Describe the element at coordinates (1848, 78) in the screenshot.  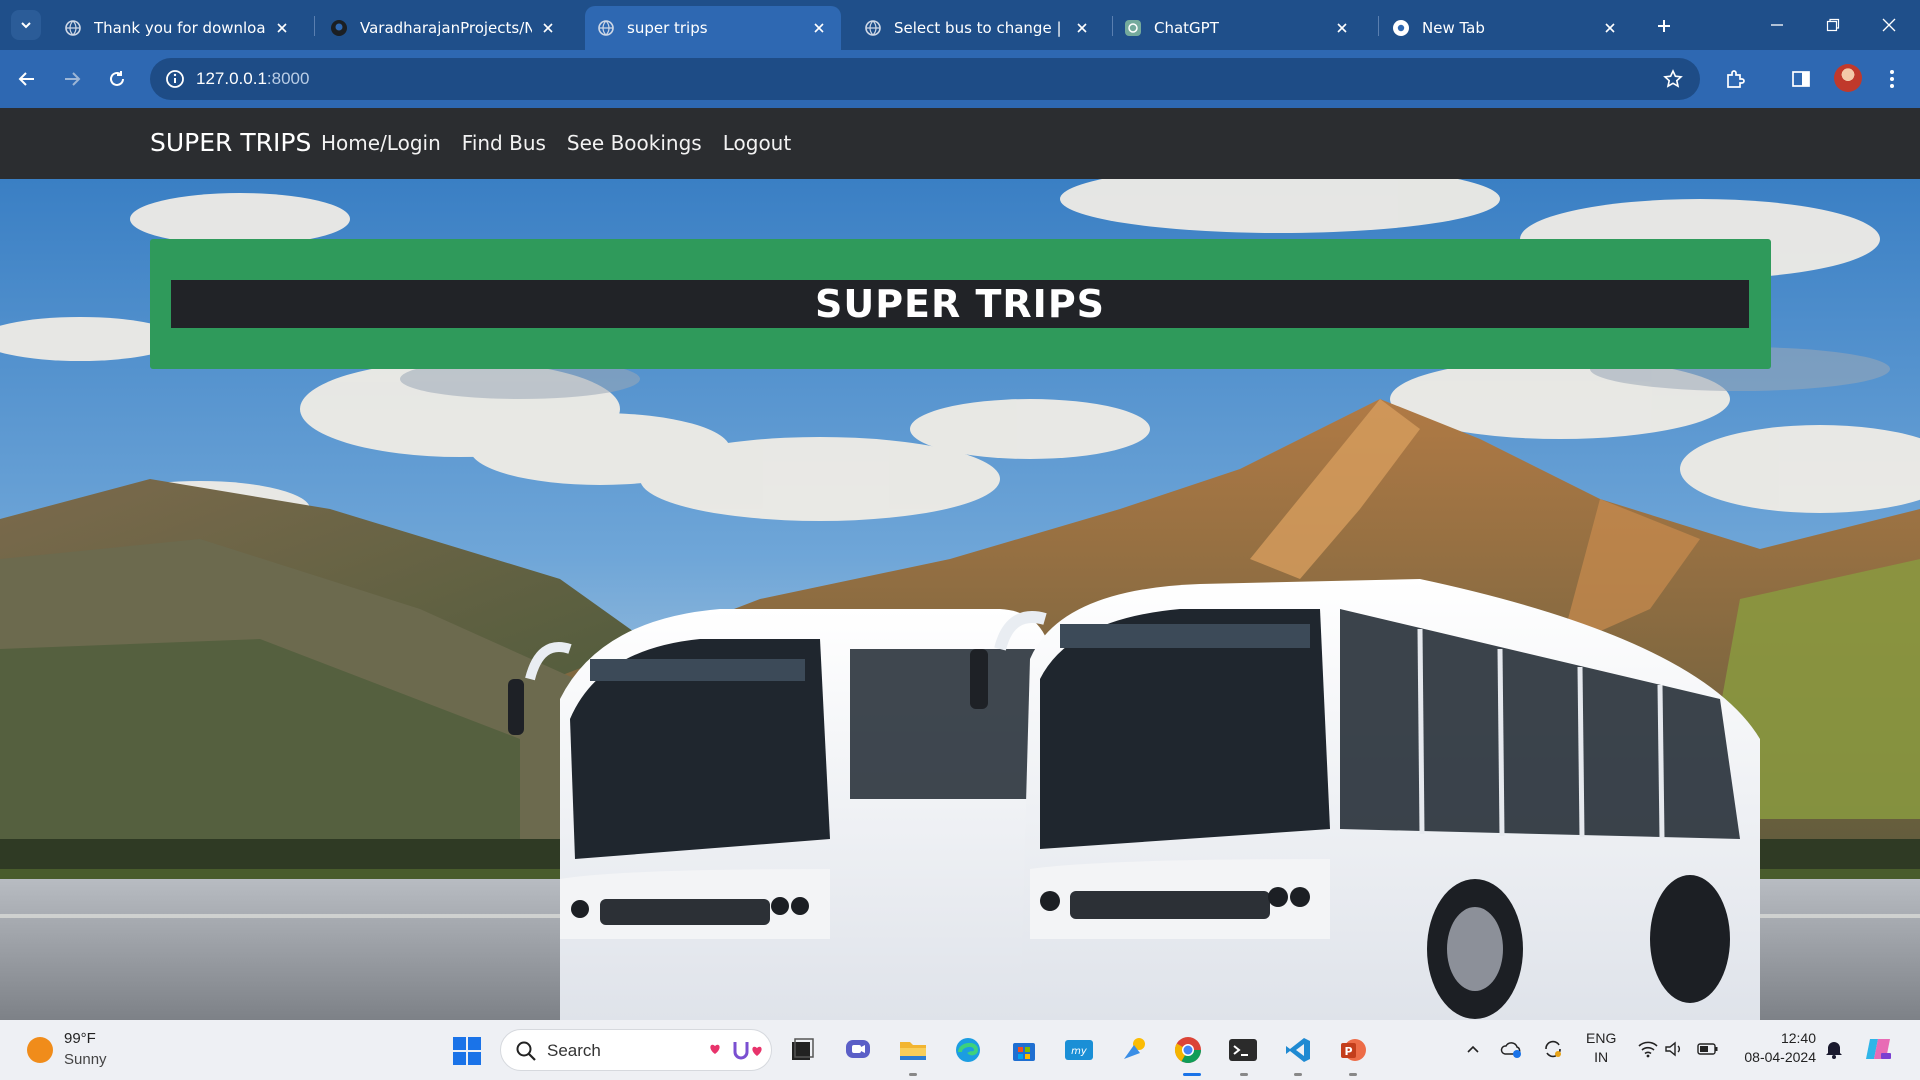
I see `profile-avatar` at that location.